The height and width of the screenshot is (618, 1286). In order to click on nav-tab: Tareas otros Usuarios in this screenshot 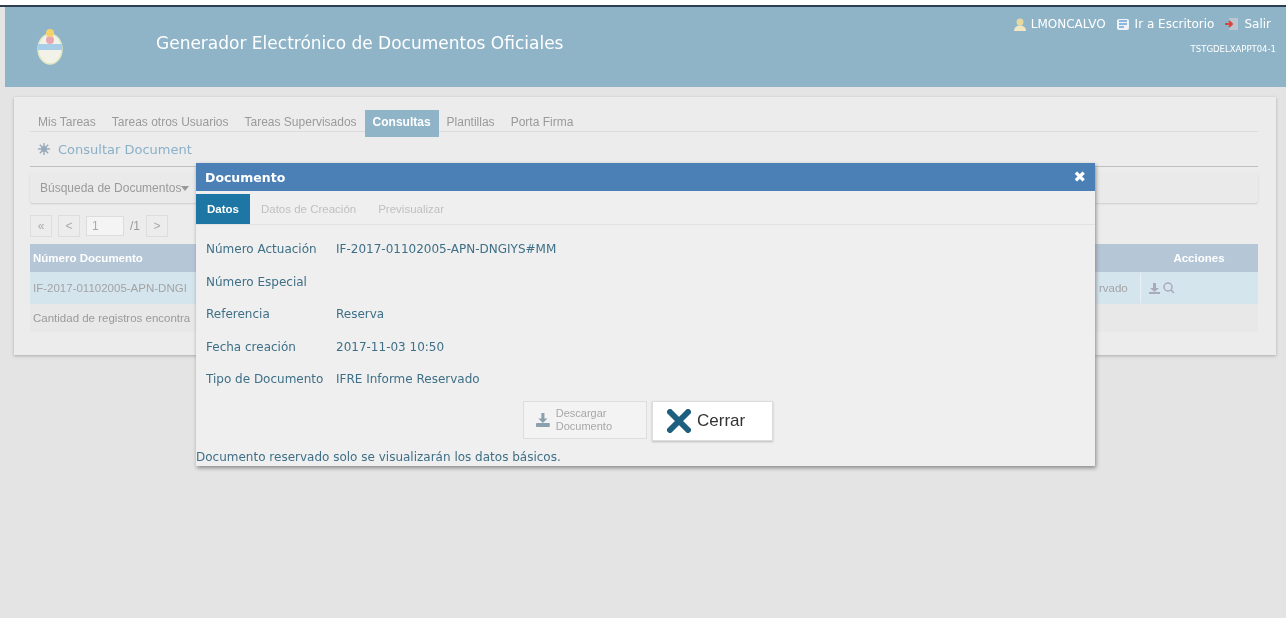, I will do `click(170, 123)`.